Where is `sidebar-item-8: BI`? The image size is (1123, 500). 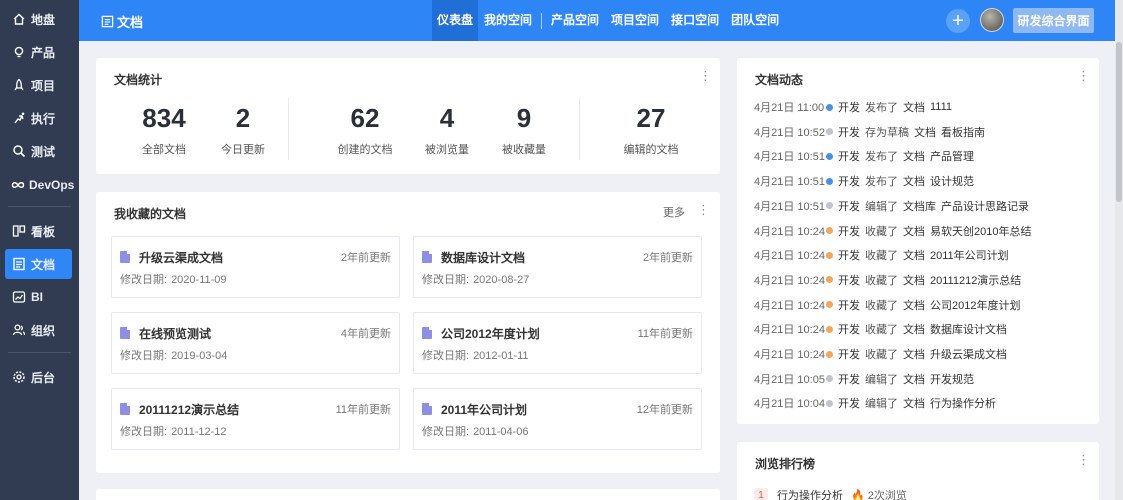
sidebar-item-8: BI is located at coordinates (38, 297).